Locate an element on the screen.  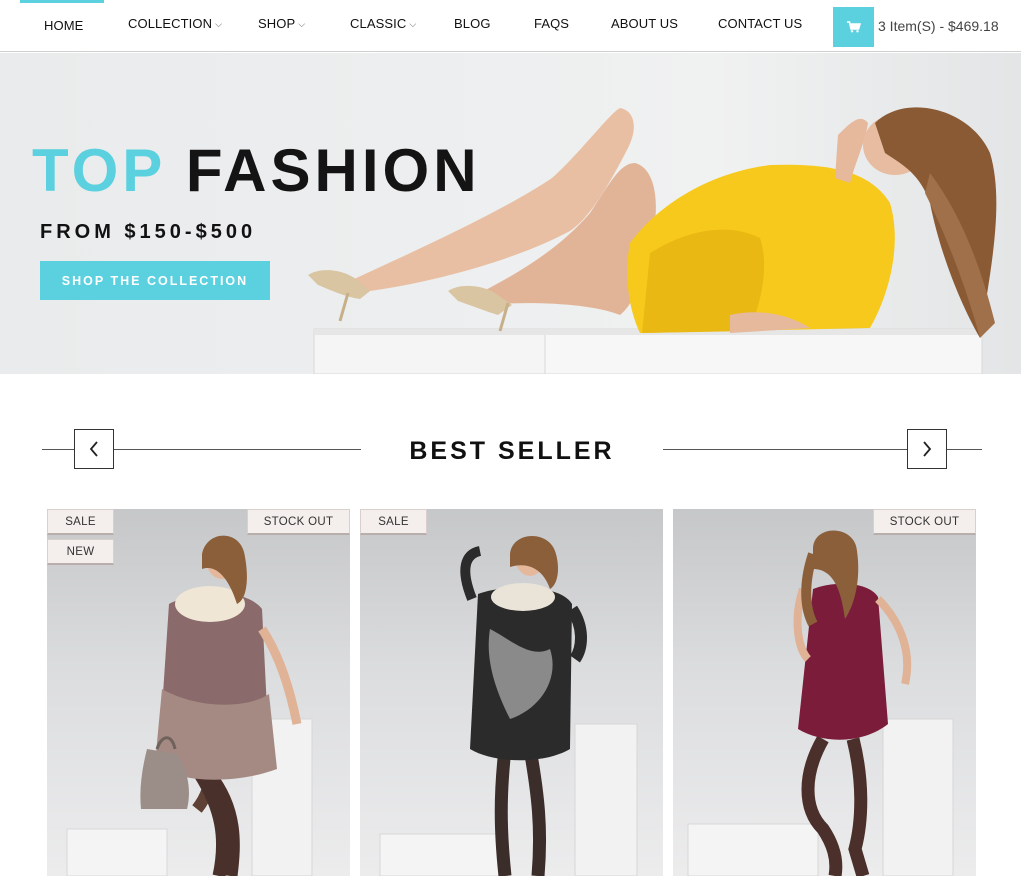
carousel-prev-button is located at coordinates (94, 449).